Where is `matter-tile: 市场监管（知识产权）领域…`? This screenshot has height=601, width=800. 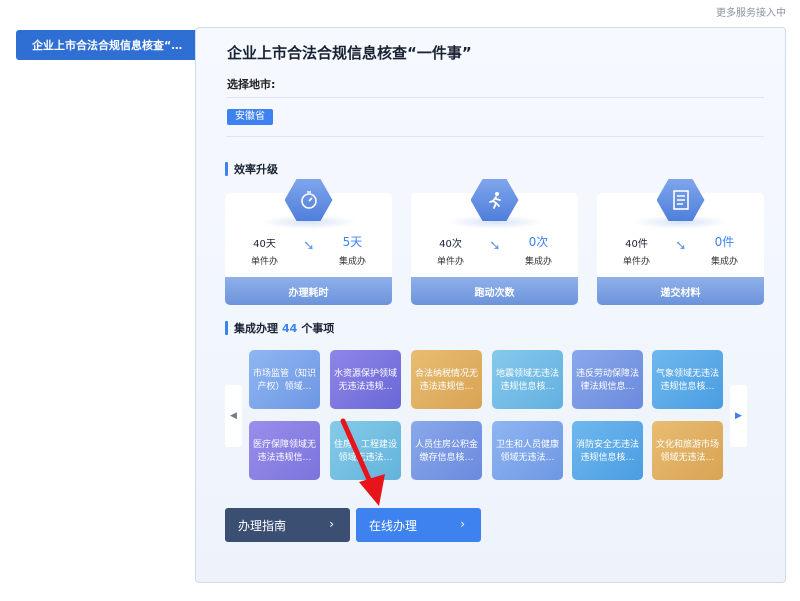
matter-tile: 市场监管（知识产权）领域… is located at coordinates (284, 379).